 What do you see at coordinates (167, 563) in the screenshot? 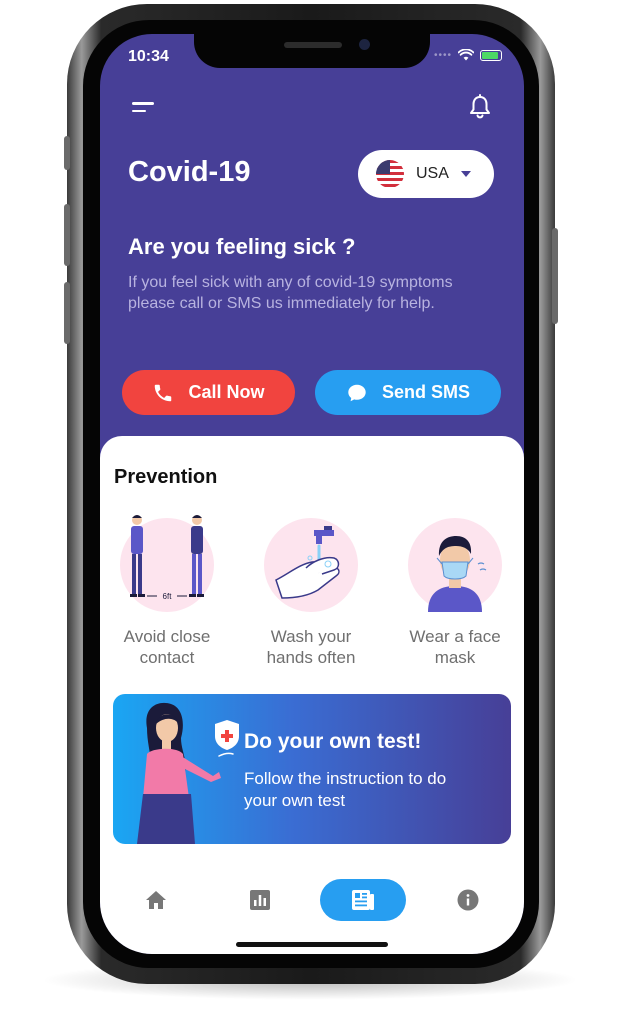
I see `avoid-contact-illustration: 6ft` at bounding box center [167, 563].